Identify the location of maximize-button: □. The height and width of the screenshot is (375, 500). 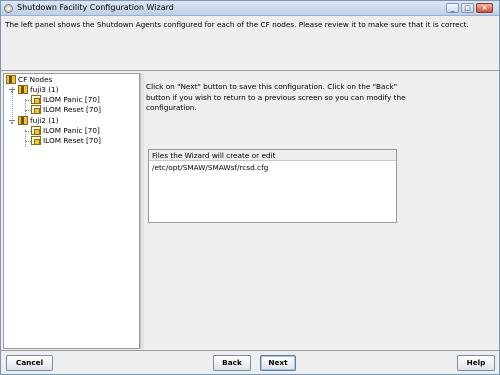
(467, 8).